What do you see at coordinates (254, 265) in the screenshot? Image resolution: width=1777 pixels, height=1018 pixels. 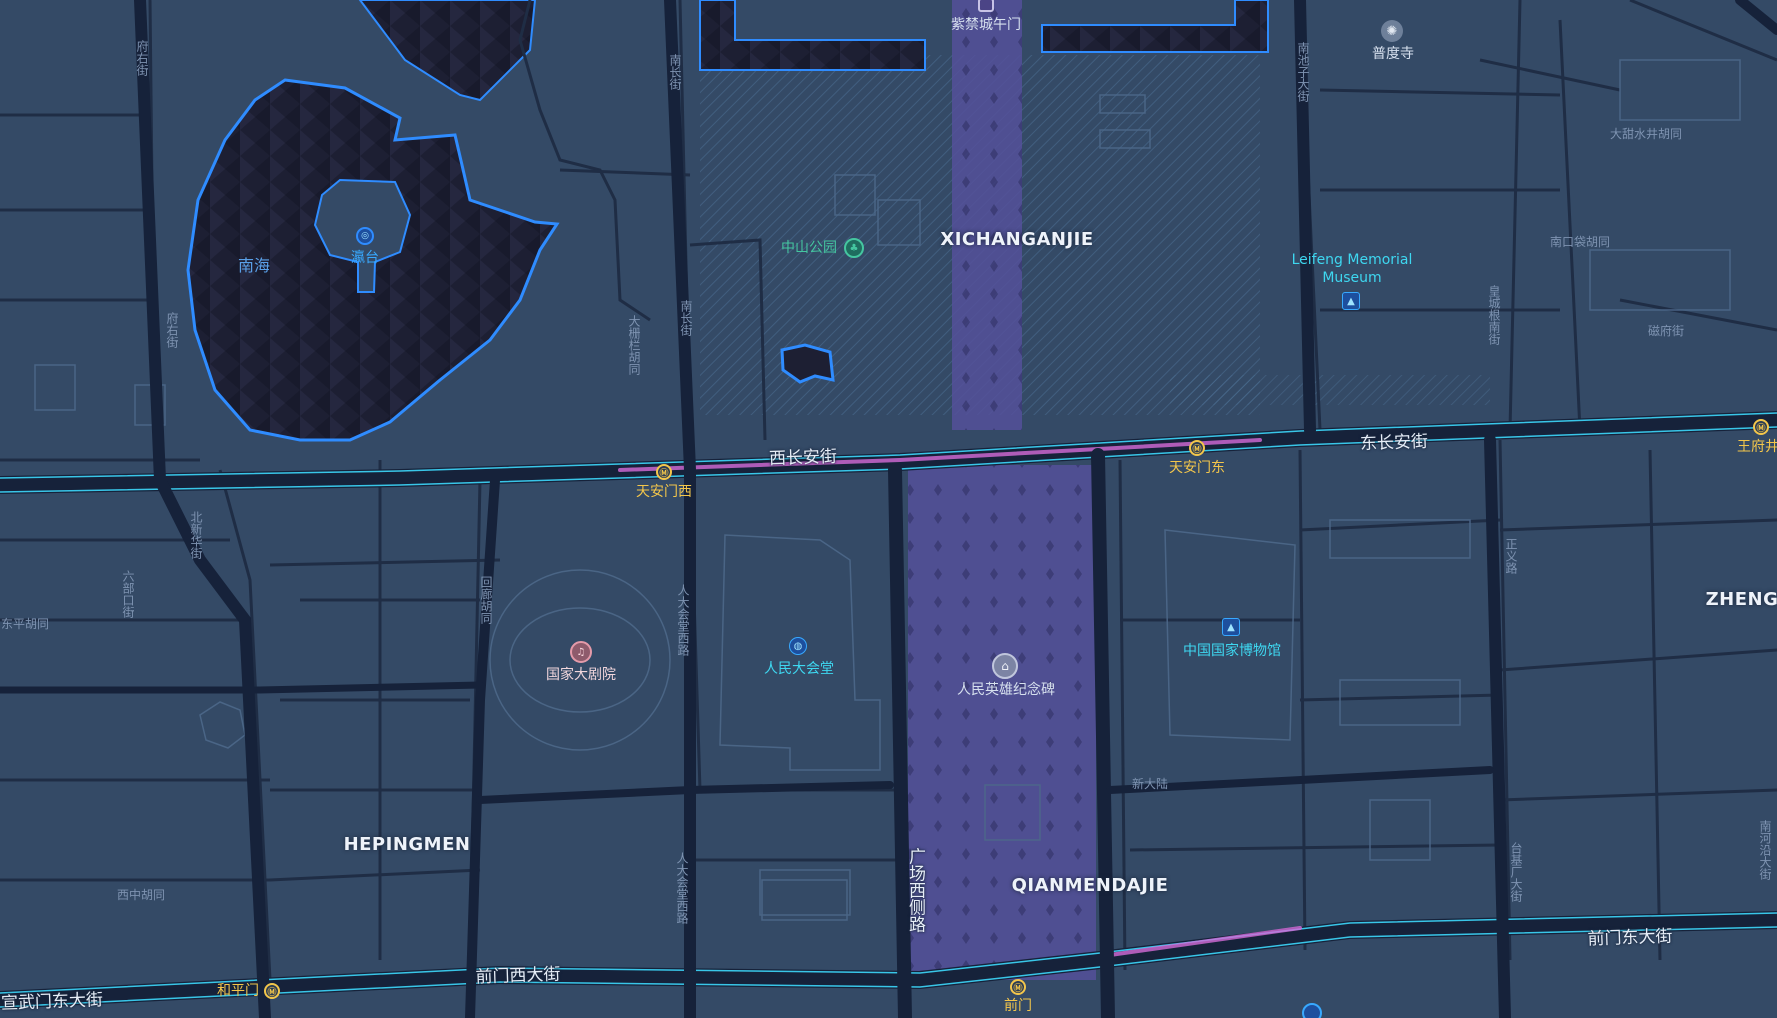 I see `lake-label-nanhai: 南海` at bounding box center [254, 265].